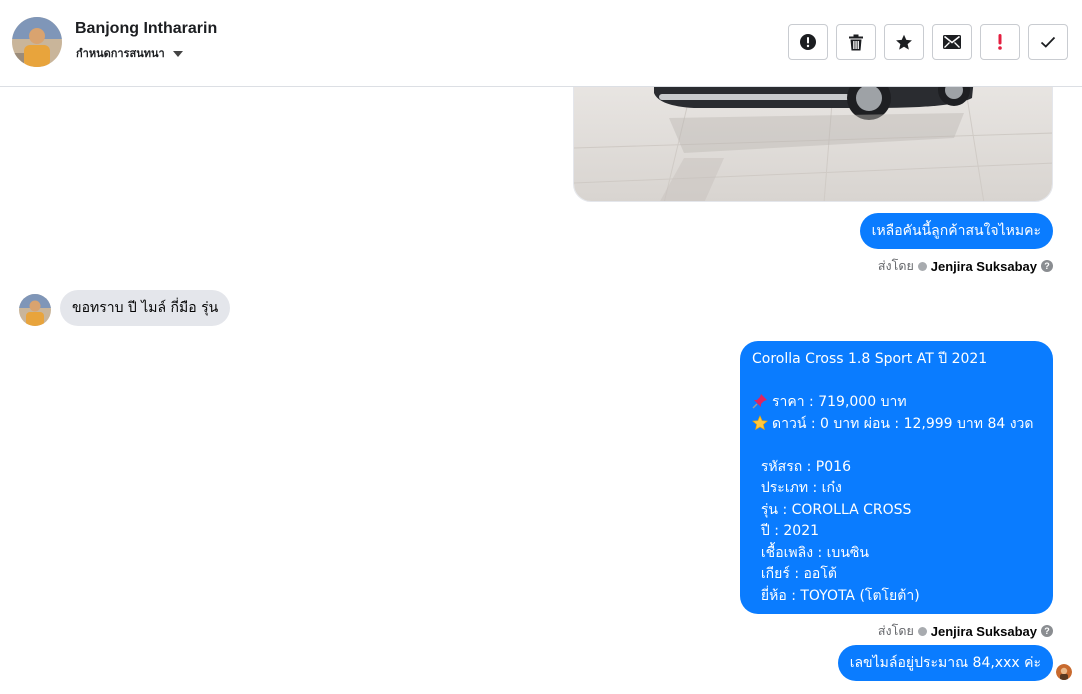  I want to click on checkmark-icon, so click(1048, 42).